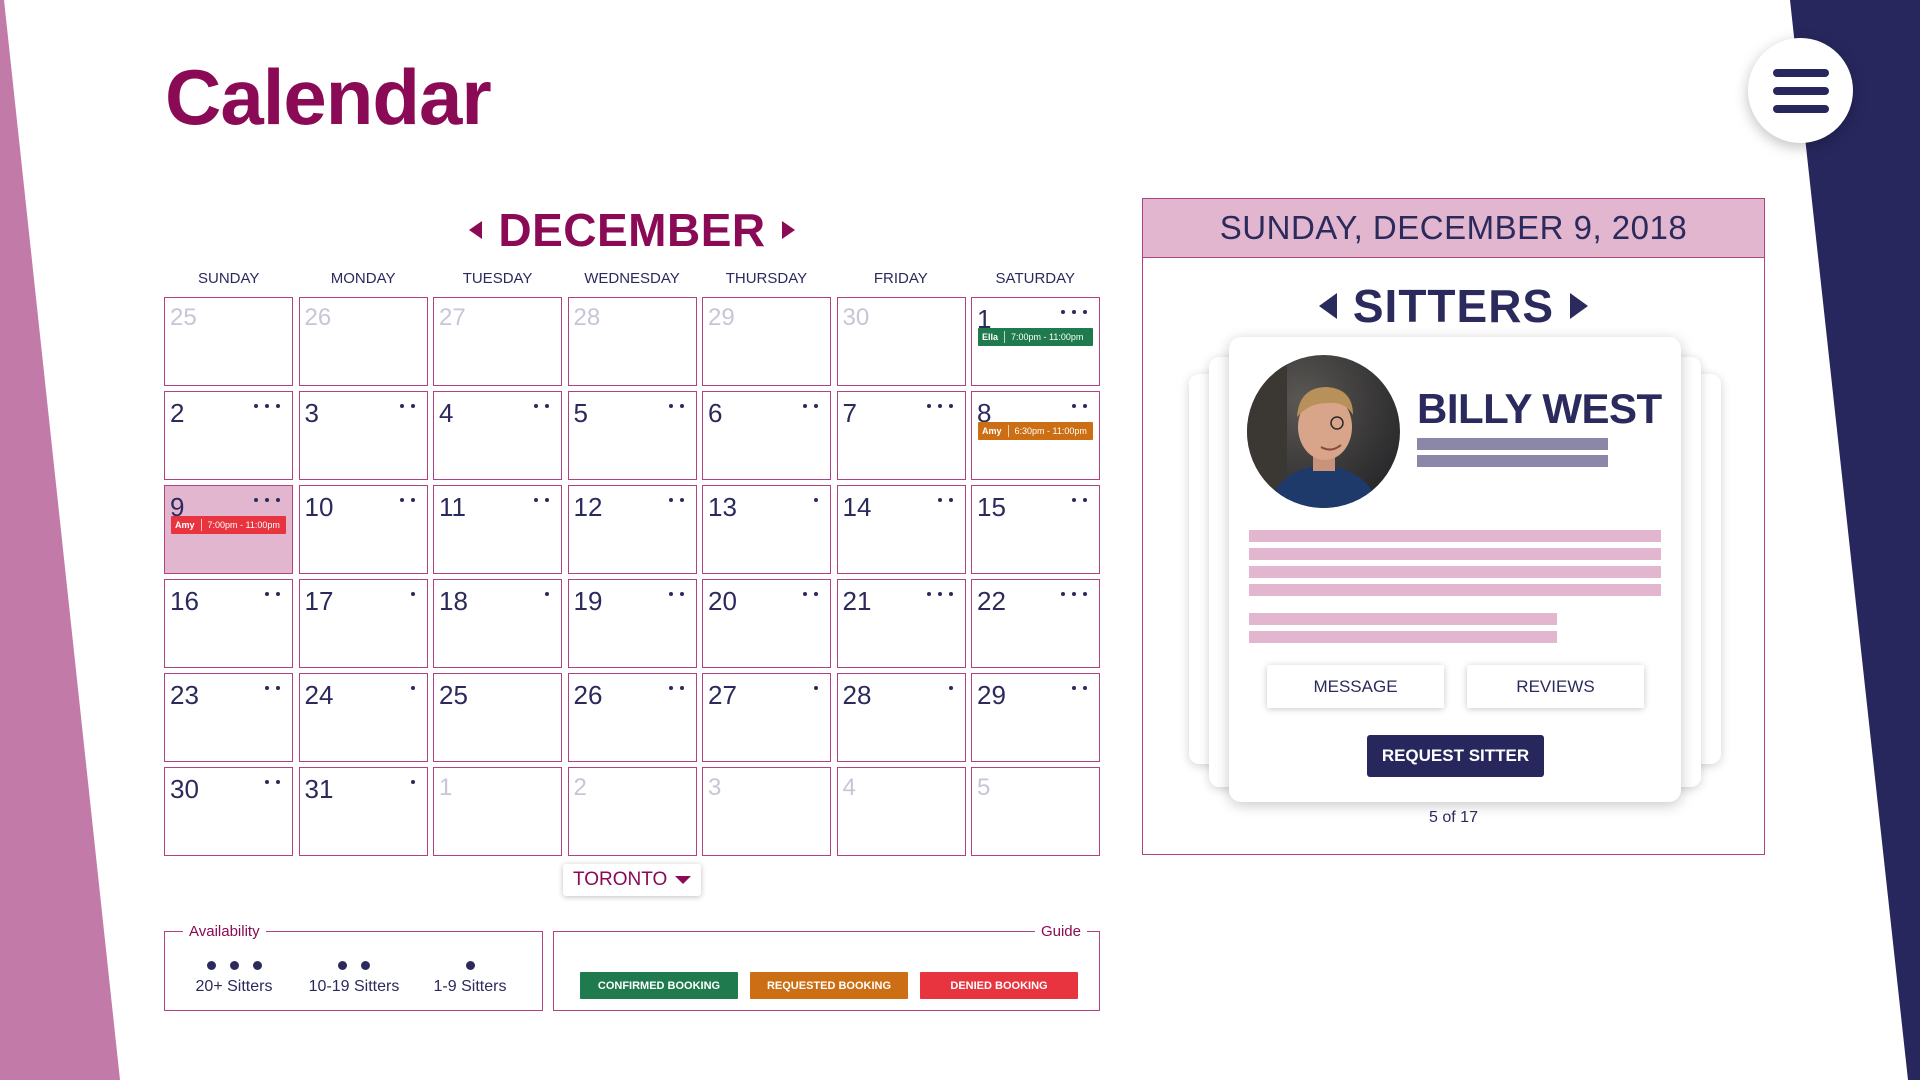  Describe the element at coordinates (1455, 756) in the screenshot. I see `request-sitter-button: REQUEST SITTER` at that location.